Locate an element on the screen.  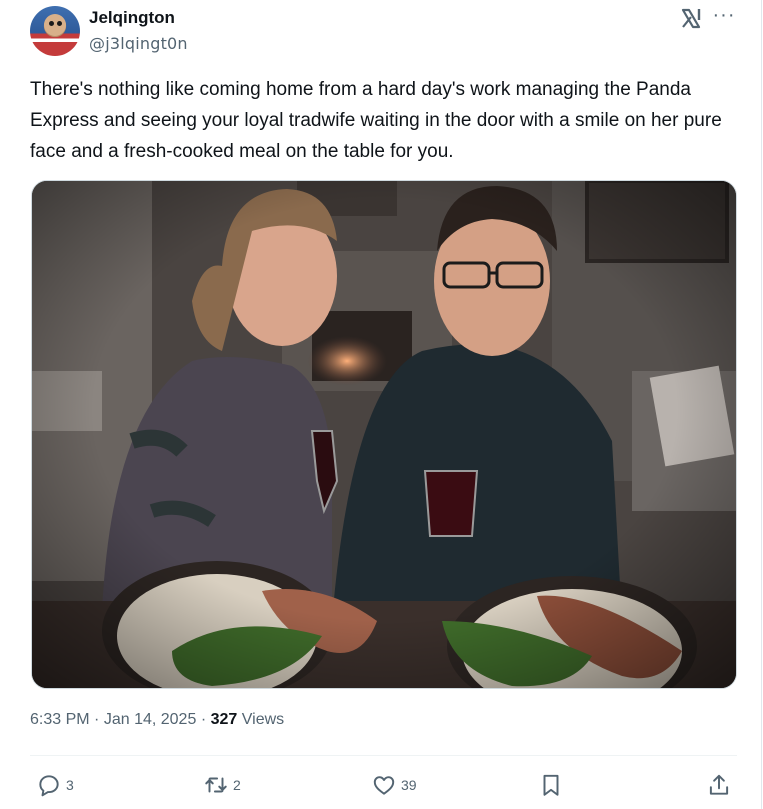
bookmark-icon is located at coordinates (551, 785).